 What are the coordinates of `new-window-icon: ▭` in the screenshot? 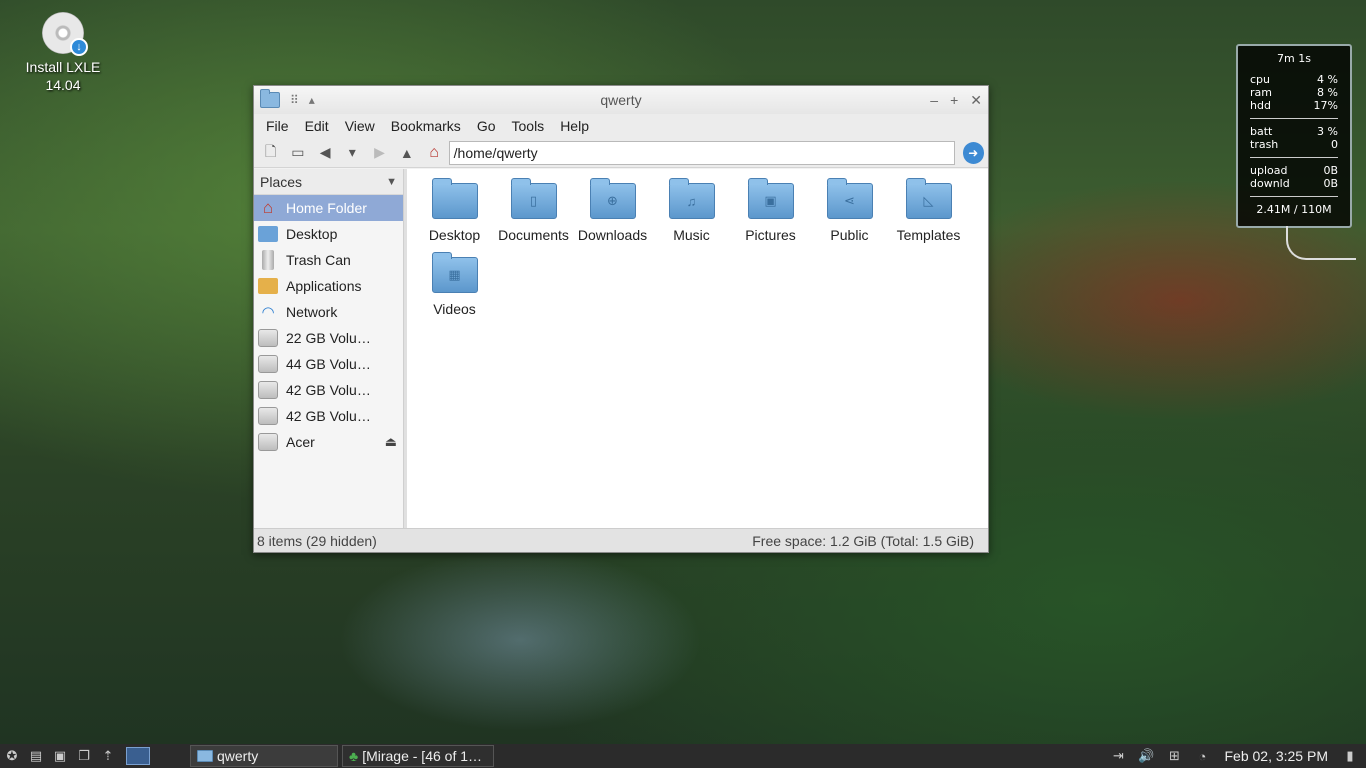 It's located at (298, 152).